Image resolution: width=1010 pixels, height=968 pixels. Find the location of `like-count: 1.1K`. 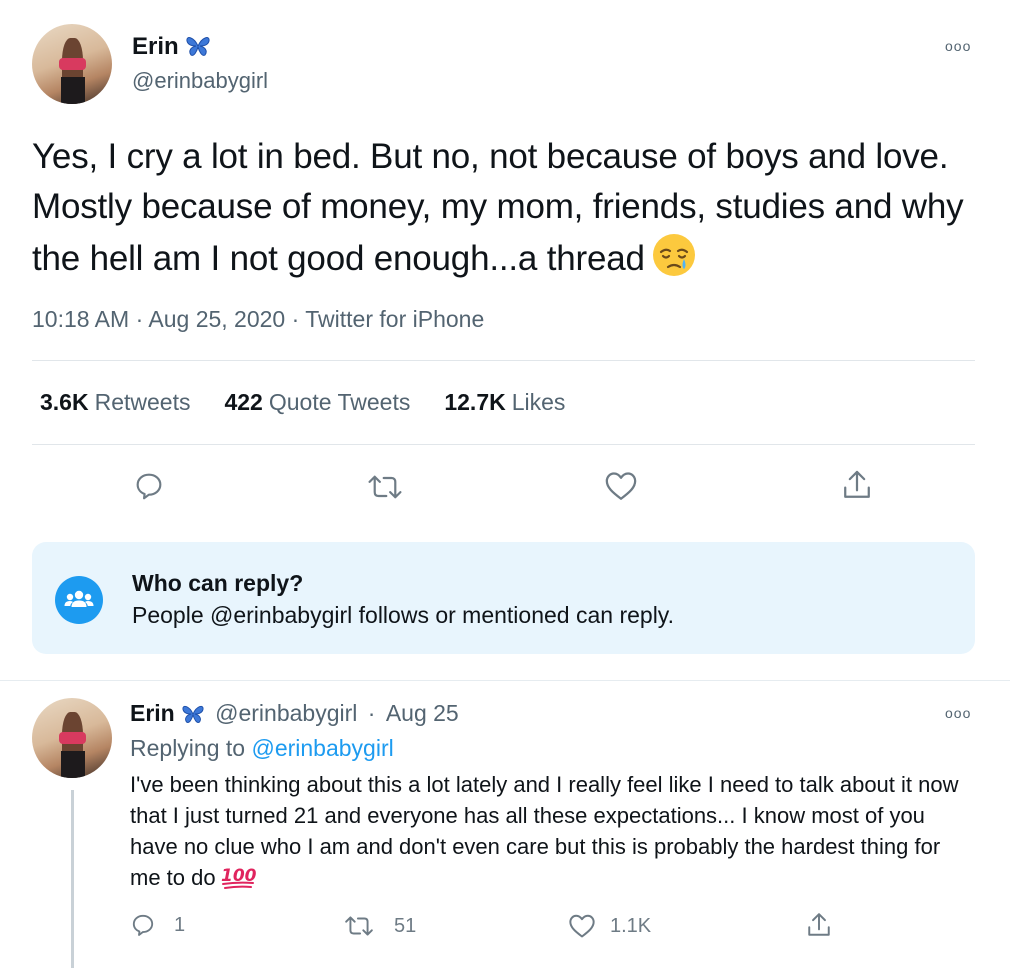

like-count: 1.1K is located at coordinates (631, 925).